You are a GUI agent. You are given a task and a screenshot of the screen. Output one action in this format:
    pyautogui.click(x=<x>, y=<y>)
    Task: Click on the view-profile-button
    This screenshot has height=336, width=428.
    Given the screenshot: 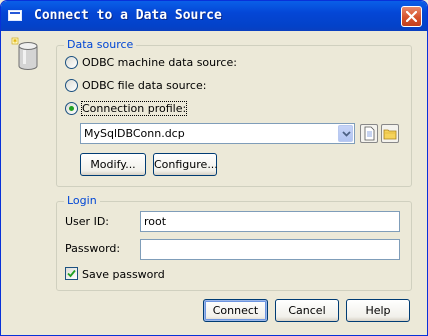 What is the action you would take?
    pyautogui.click(x=369, y=133)
    